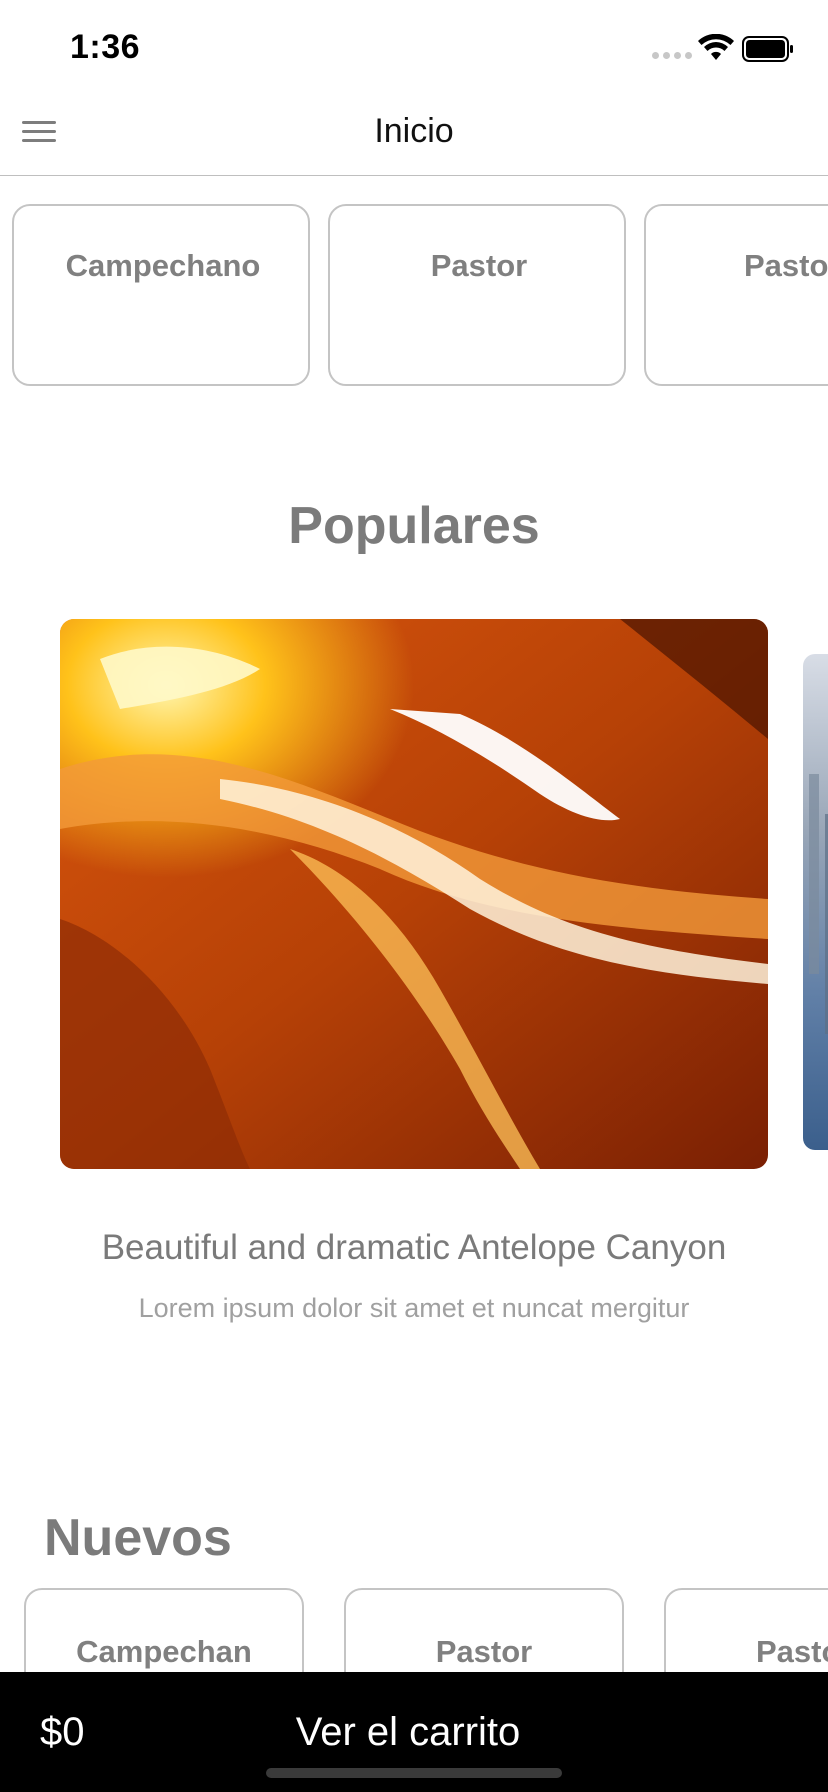  What do you see at coordinates (477, 295) in the screenshot?
I see `category-card-pastor: Pastor` at bounding box center [477, 295].